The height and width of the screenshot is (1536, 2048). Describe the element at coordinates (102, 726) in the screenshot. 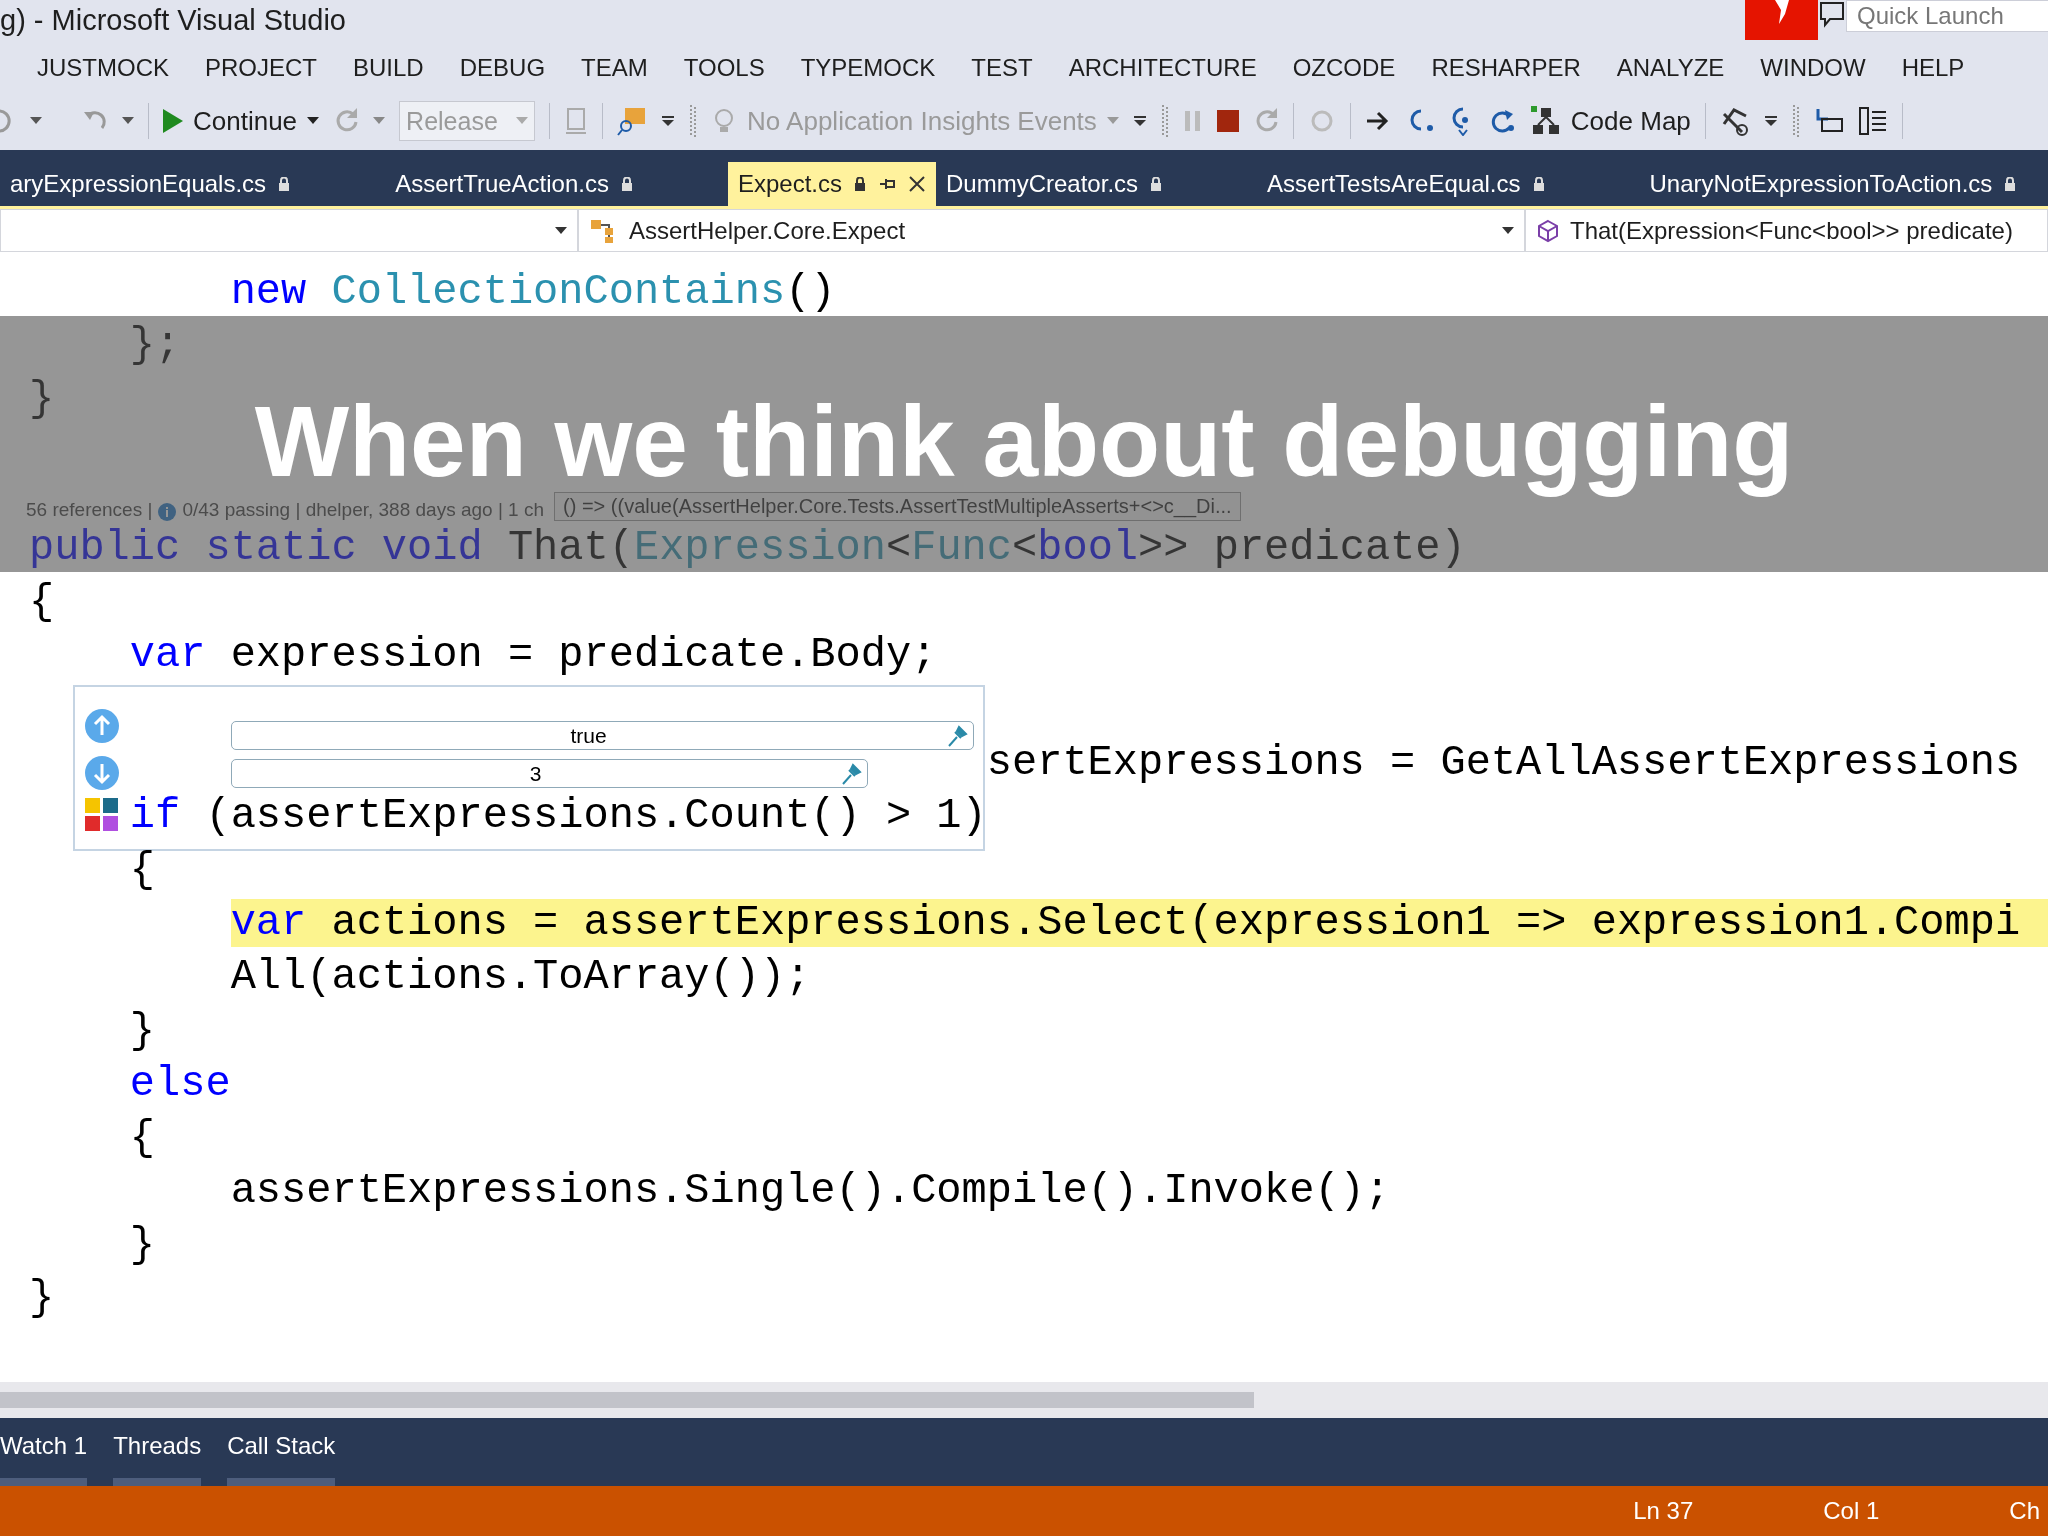

I see `arrow-up-circle-icon` at that location.